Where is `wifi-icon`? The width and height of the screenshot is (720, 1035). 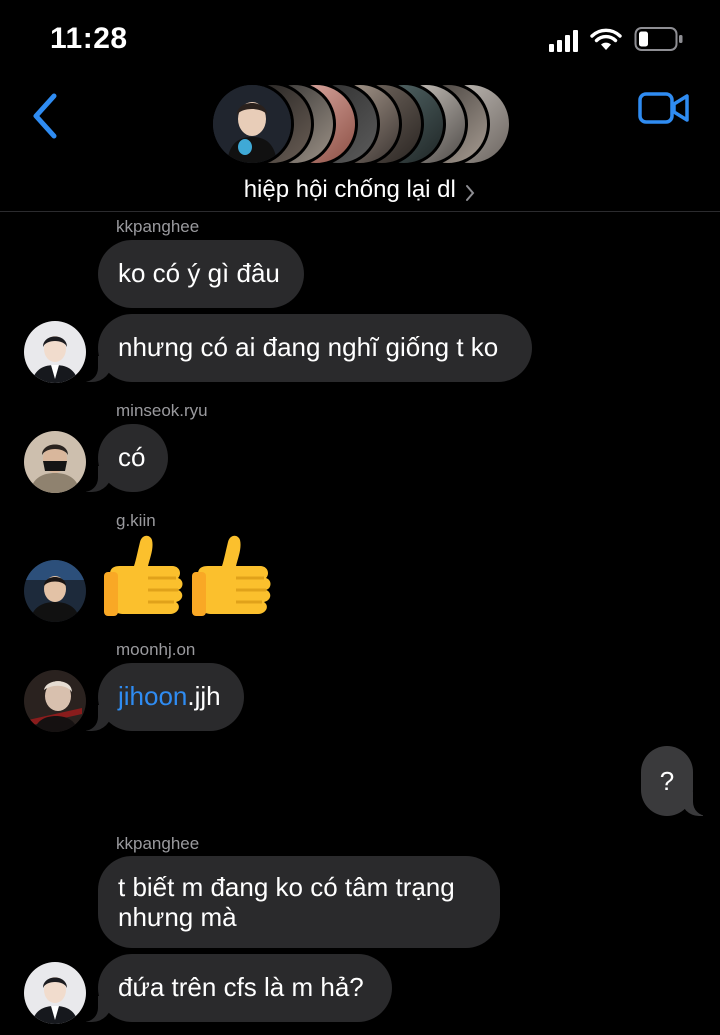 wifi-icon is located at coordinates (606, 40).